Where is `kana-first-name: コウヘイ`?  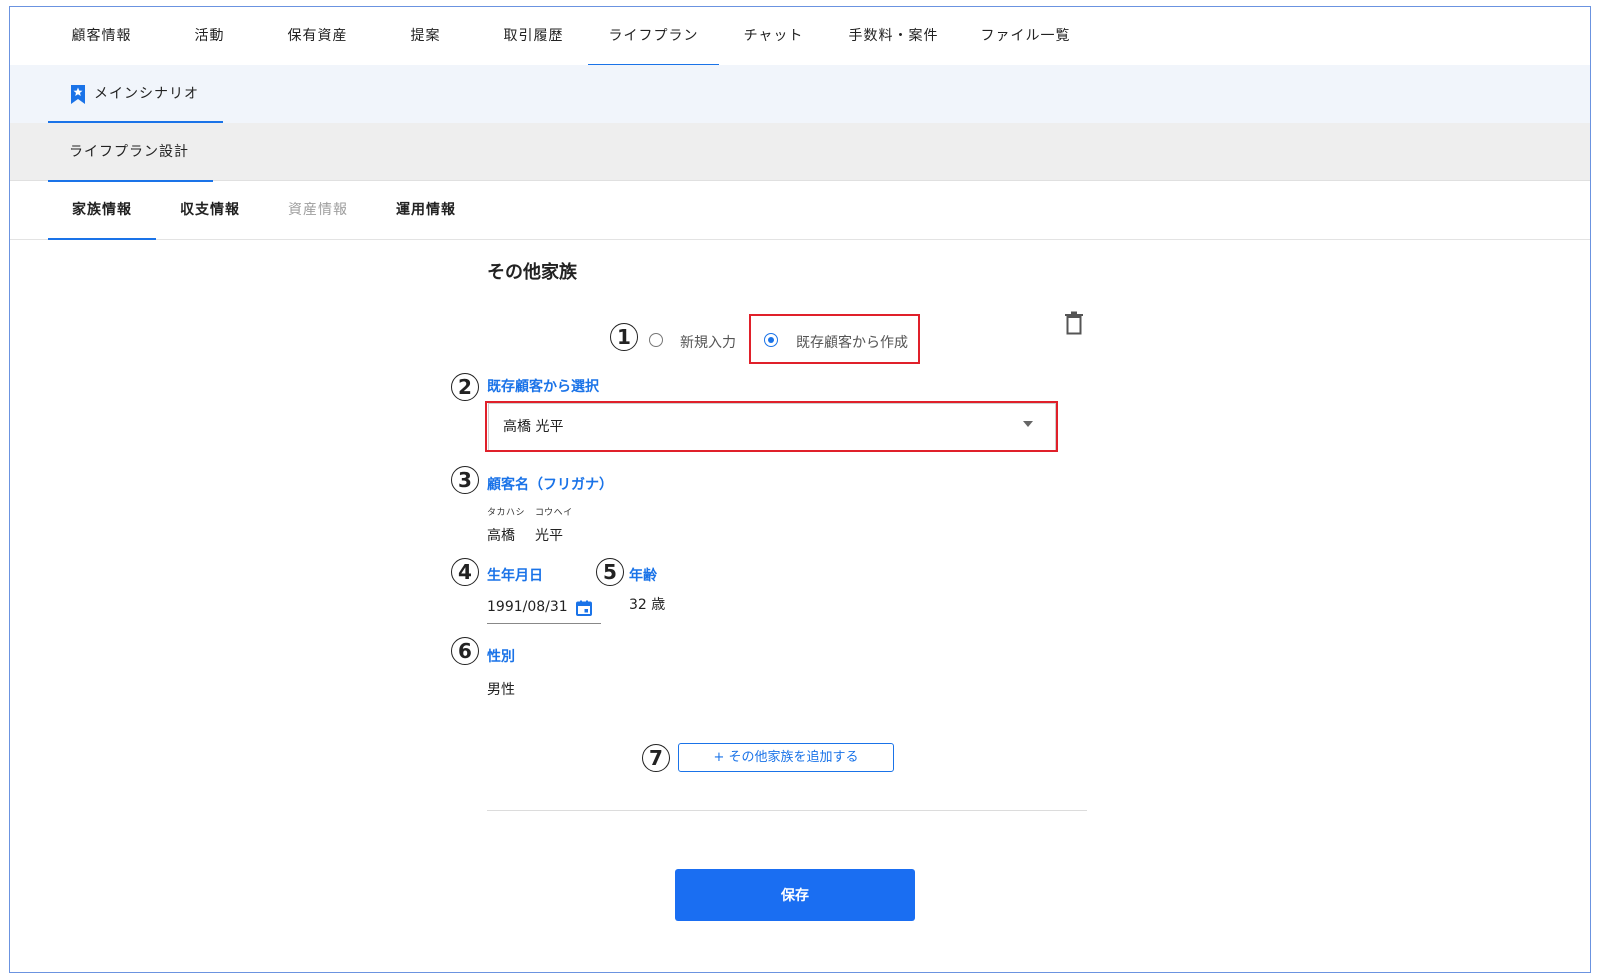 kana-first-name: コウヘイ is located at coordinates (554, 513).